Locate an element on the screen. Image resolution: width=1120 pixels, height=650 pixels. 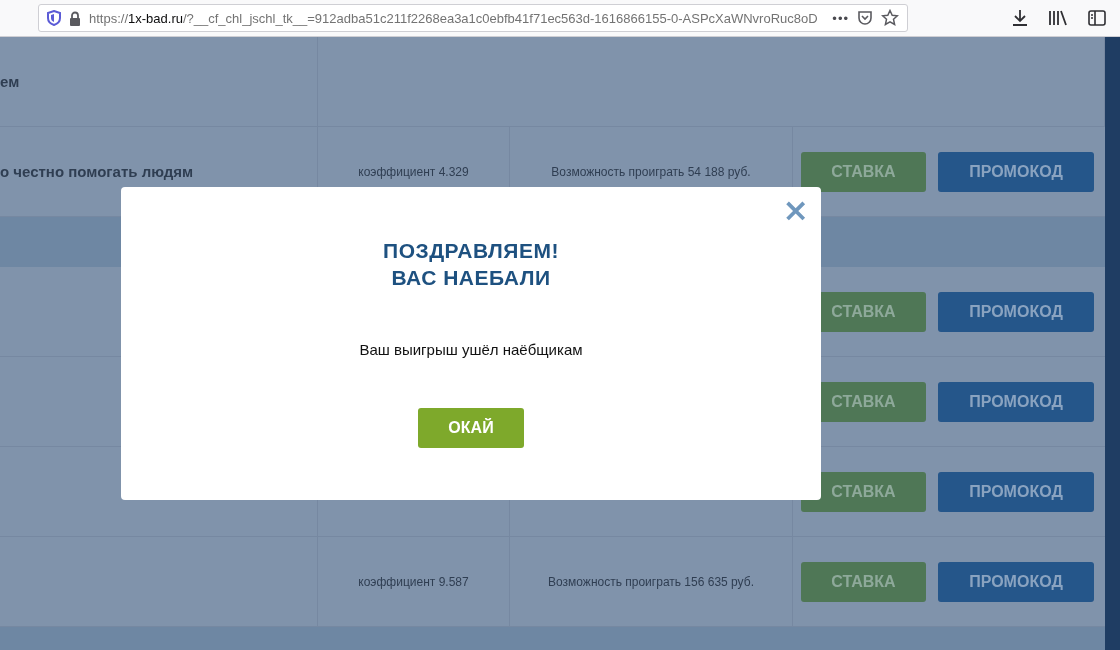
modal-title: ПОЗДРАВЛЯЕМ! is located at coordinates (471, 251).